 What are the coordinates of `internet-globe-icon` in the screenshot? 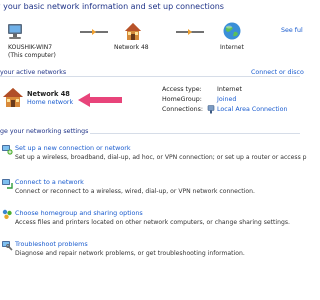 It's located at (232, 31).